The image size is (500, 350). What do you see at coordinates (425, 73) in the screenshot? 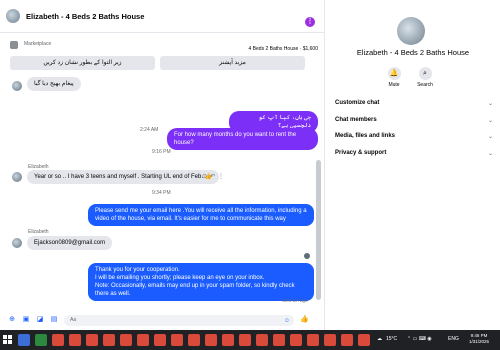
I see `search-icon: ⌕` at bounding box center [425, 73].